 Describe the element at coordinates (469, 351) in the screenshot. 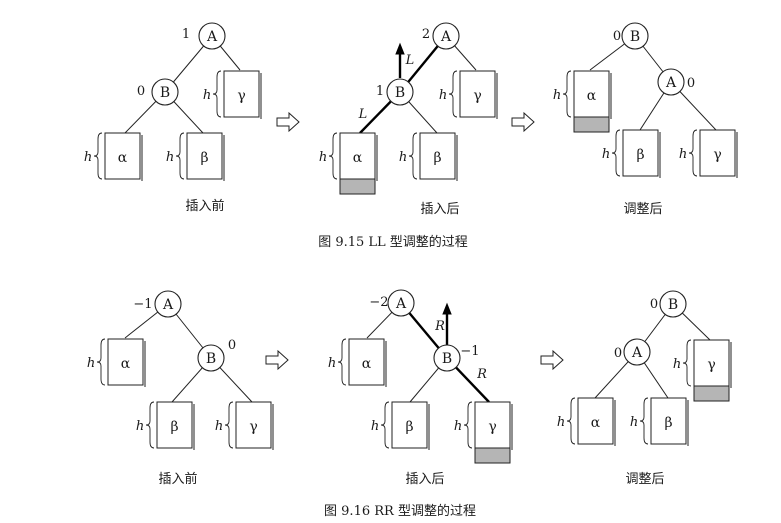

I see `fig2-p2-bf-B: −1` at that location.